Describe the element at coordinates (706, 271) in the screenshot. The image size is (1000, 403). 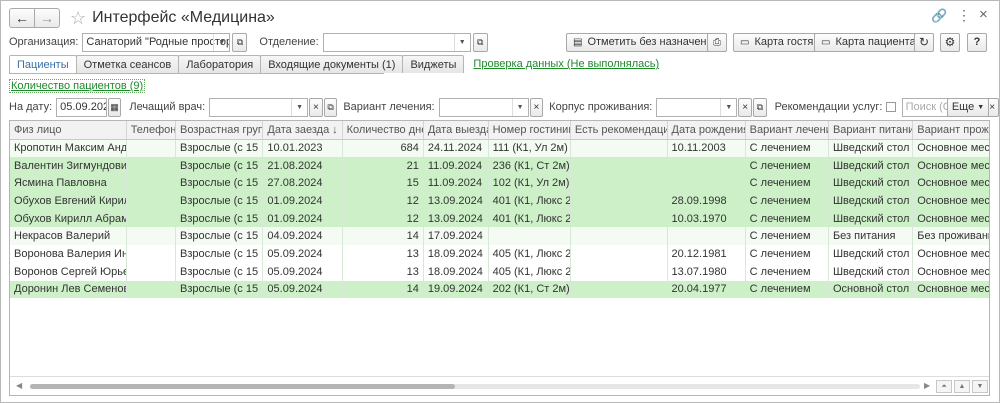
I see `cell-birth-date: 13.07.1980` at that location.